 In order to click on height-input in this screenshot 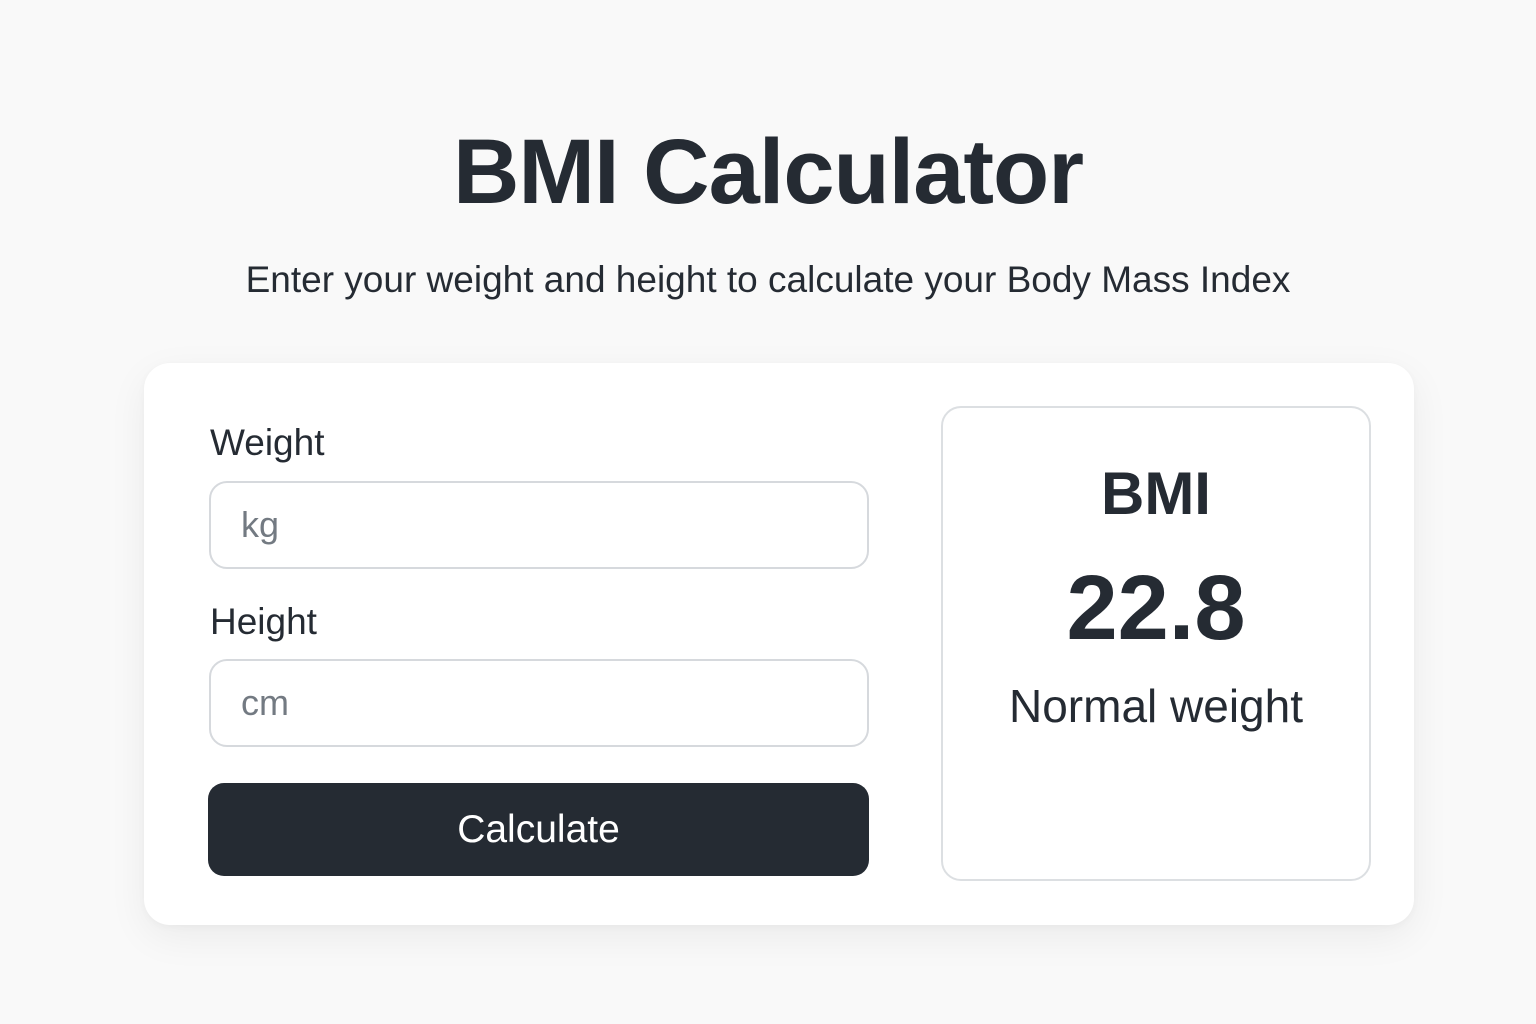, I will do `click(539, 703)`.